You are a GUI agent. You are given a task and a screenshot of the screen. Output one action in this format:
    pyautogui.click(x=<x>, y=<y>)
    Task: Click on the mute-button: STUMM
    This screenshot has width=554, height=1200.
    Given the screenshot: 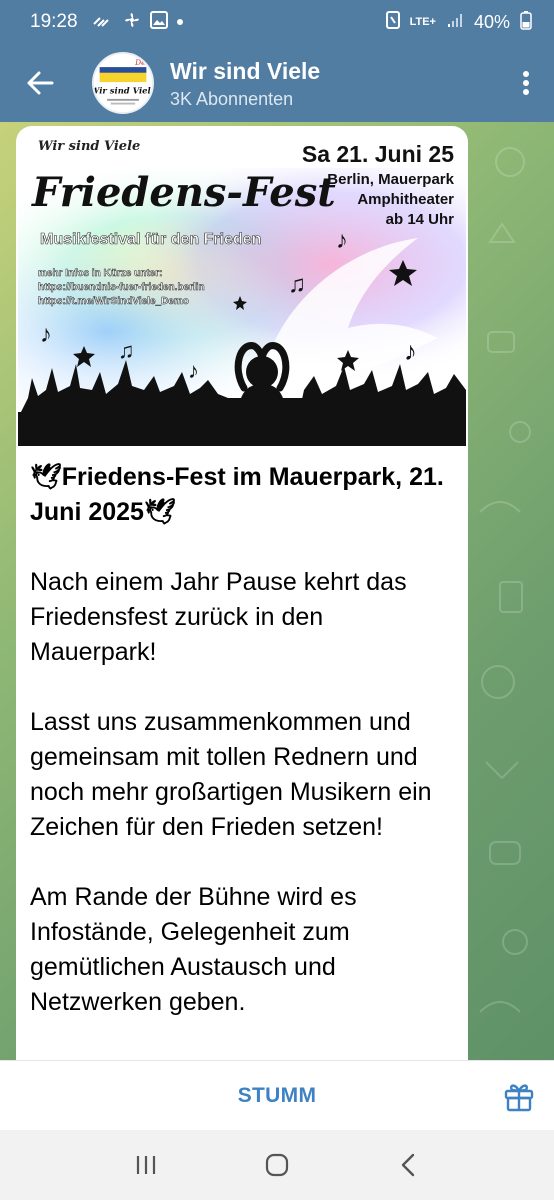 What is the action you would take?
    pyautogui.click(x=277, y=1096)
    